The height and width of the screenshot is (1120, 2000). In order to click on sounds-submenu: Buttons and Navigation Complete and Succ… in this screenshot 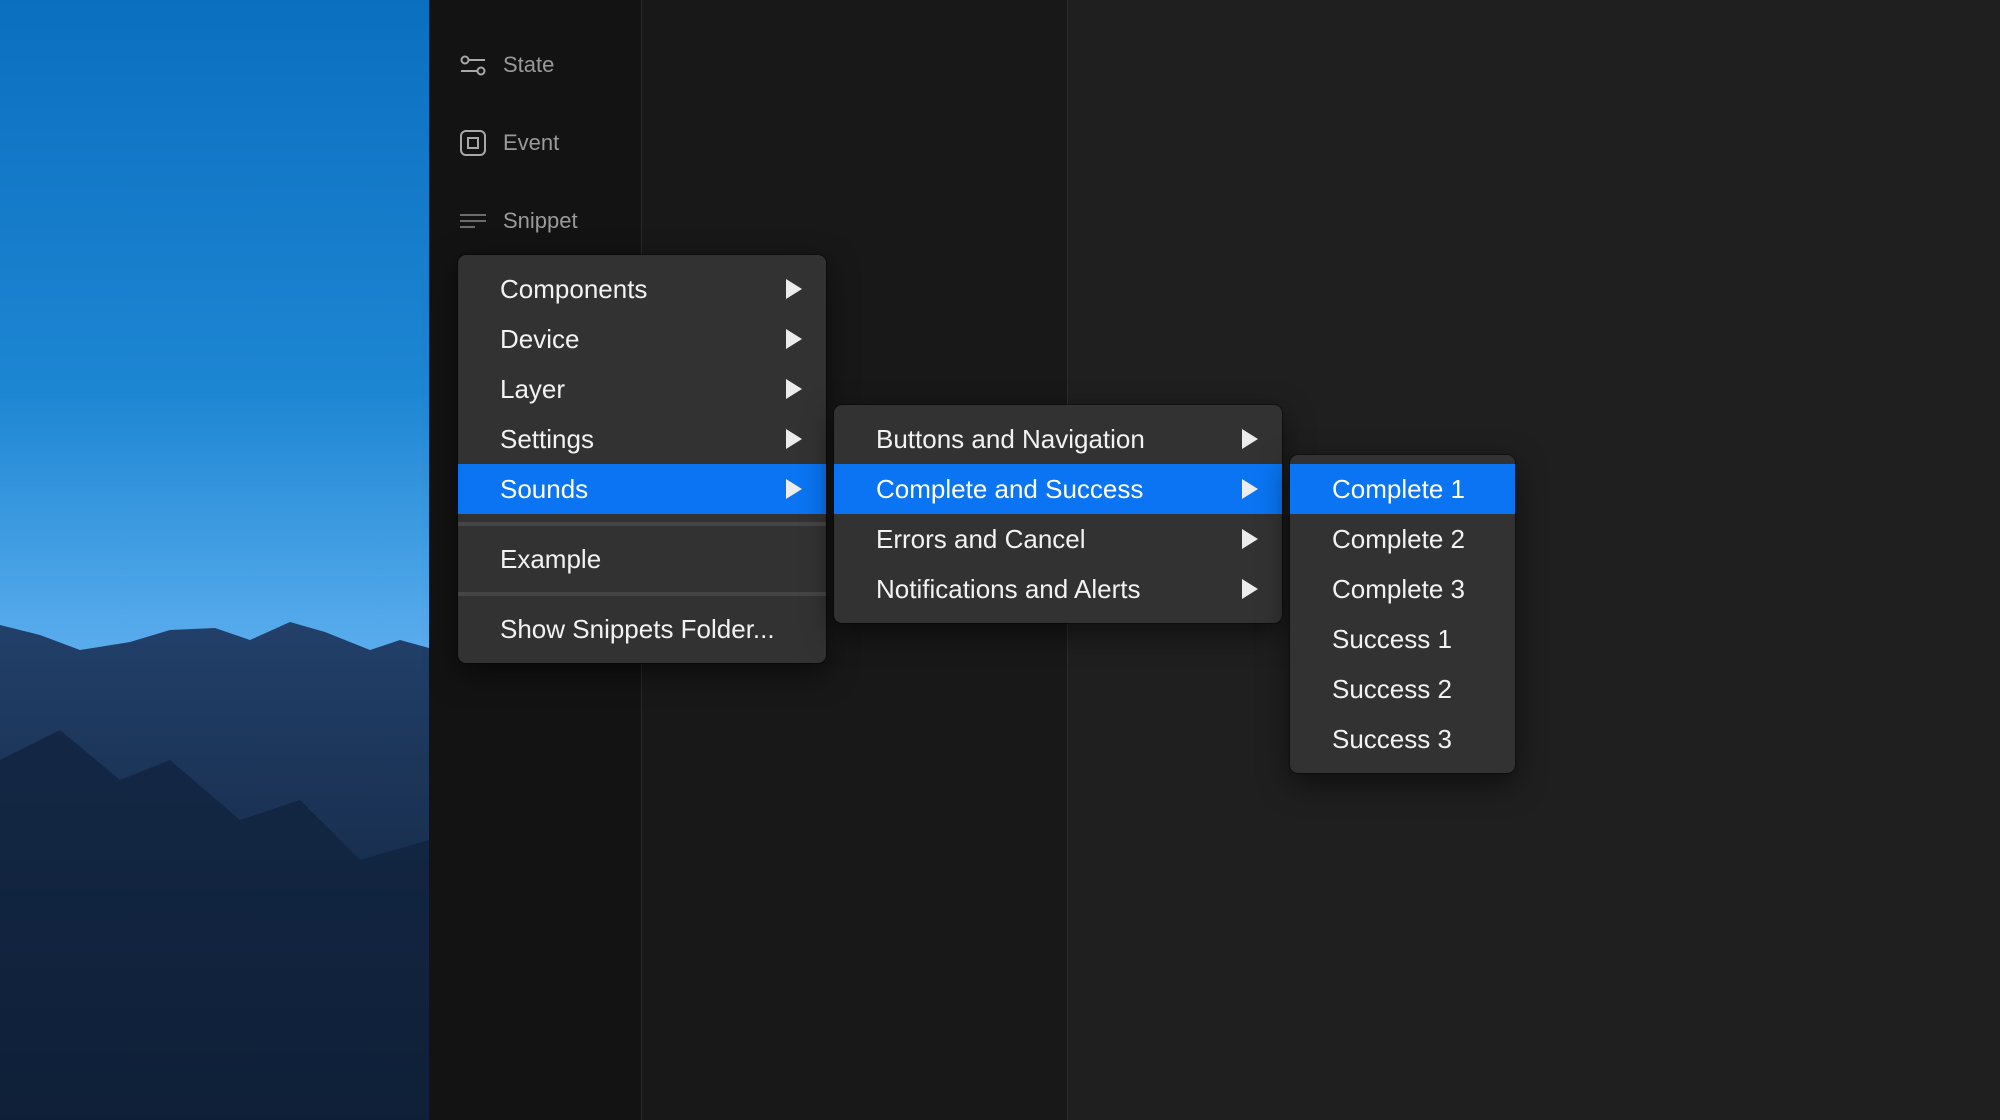, I will do `click(1058, 514)`.